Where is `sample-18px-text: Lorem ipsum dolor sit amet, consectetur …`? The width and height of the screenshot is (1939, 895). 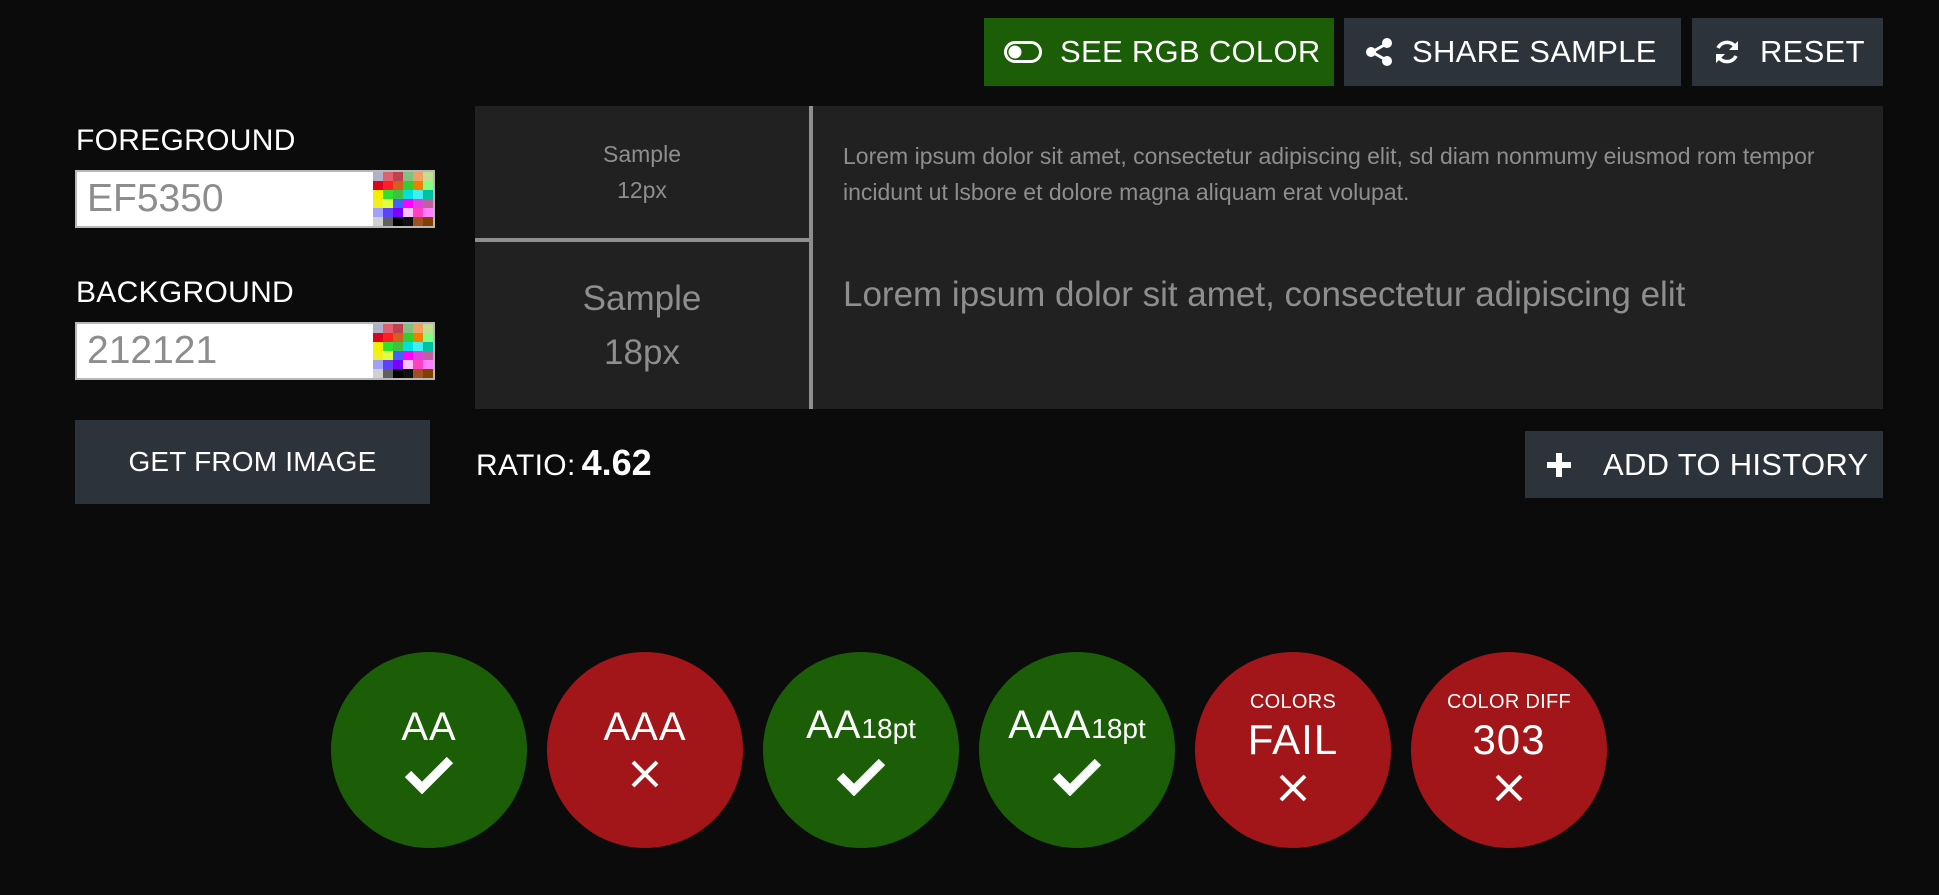
sample-18px-text: Lorem ipsum dolor sit amet, consectetur … is located at coordinates (1264, 294).